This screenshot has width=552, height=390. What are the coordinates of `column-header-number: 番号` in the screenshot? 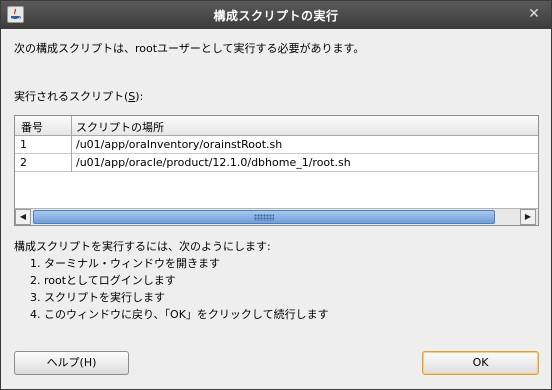 It's located at (32, 127).